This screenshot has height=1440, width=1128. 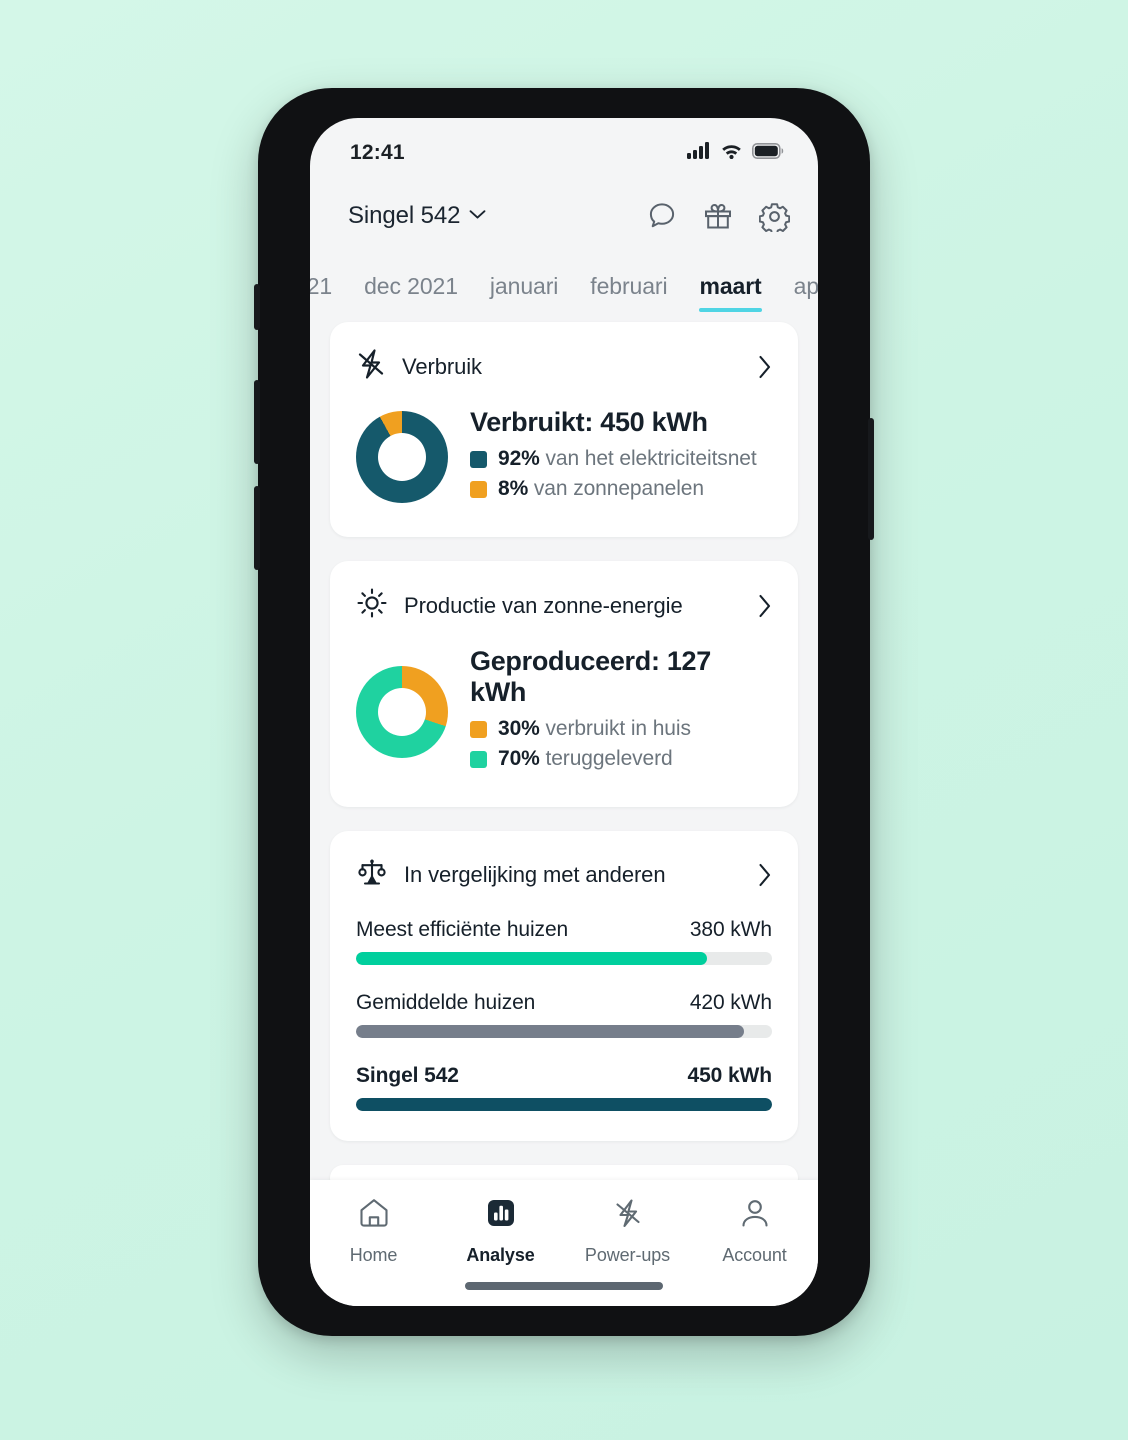 I want to click on production-legend-item-home: 30% verbruikt in huis, so click(x=621, y=729).